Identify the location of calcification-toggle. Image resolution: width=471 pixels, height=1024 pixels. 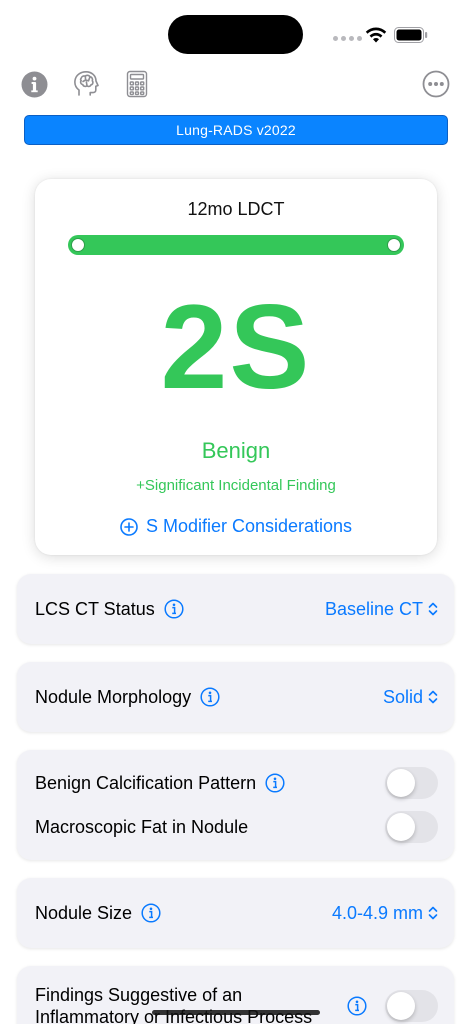
(411, 783).